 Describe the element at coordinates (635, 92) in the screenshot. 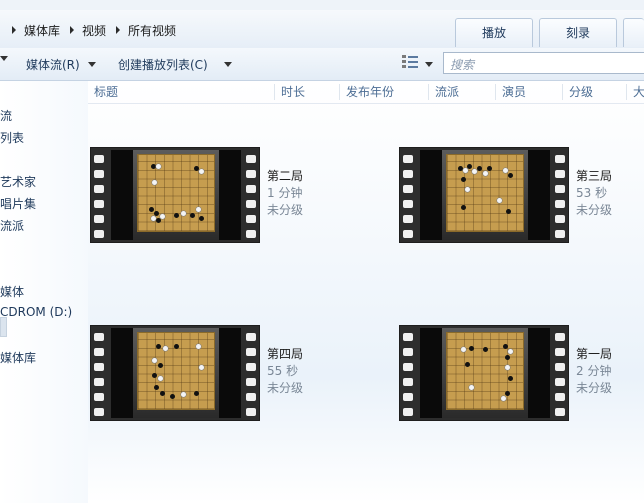

I see `column-size: 大` at that location.